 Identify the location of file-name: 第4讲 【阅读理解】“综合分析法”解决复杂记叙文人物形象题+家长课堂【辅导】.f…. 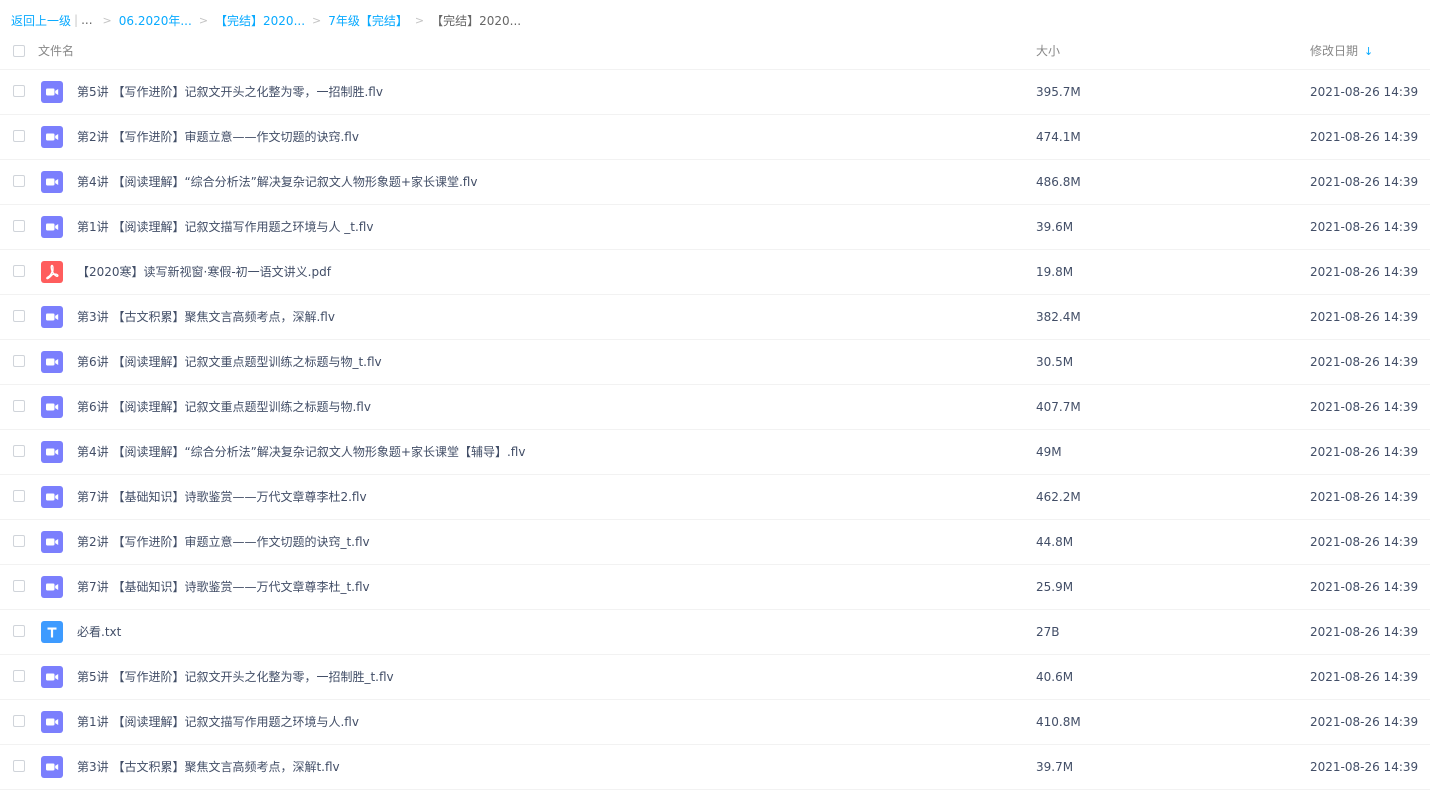
(301, 452).